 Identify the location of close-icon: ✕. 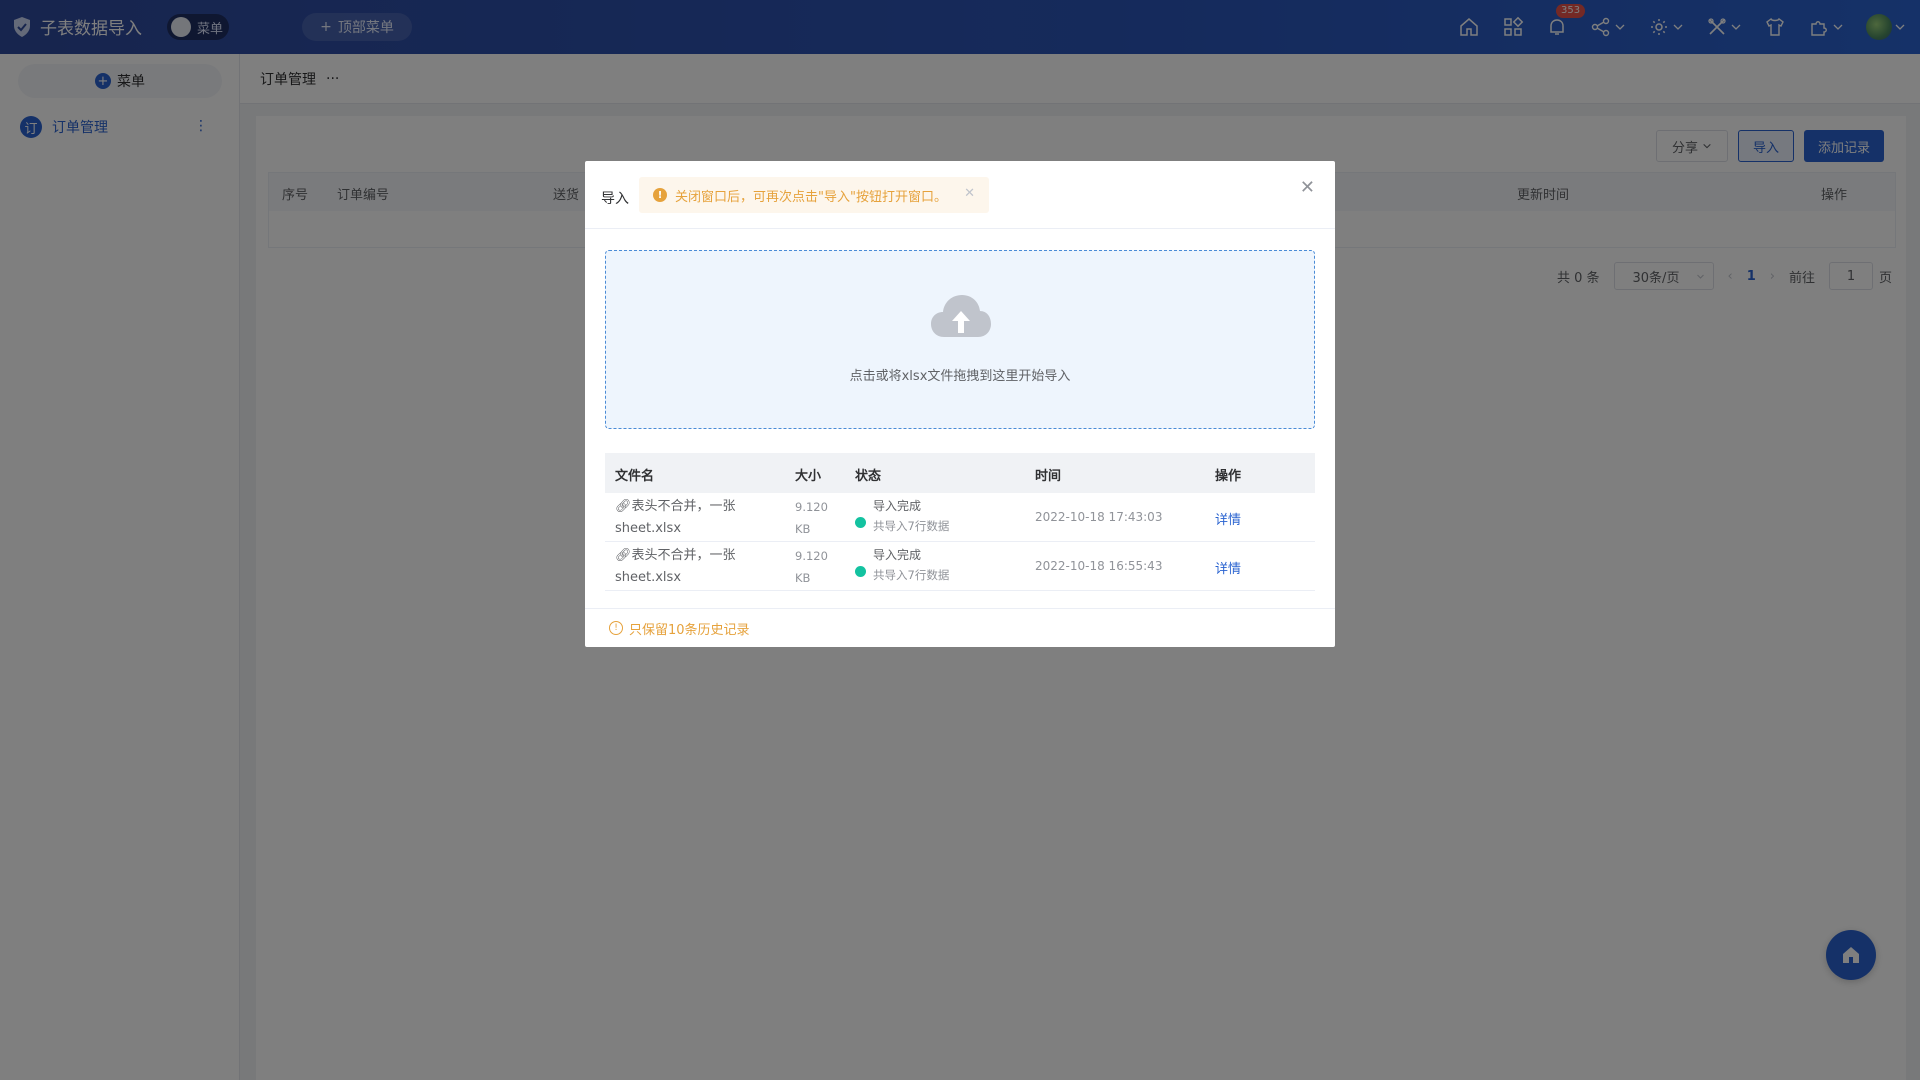
(1307, 187).